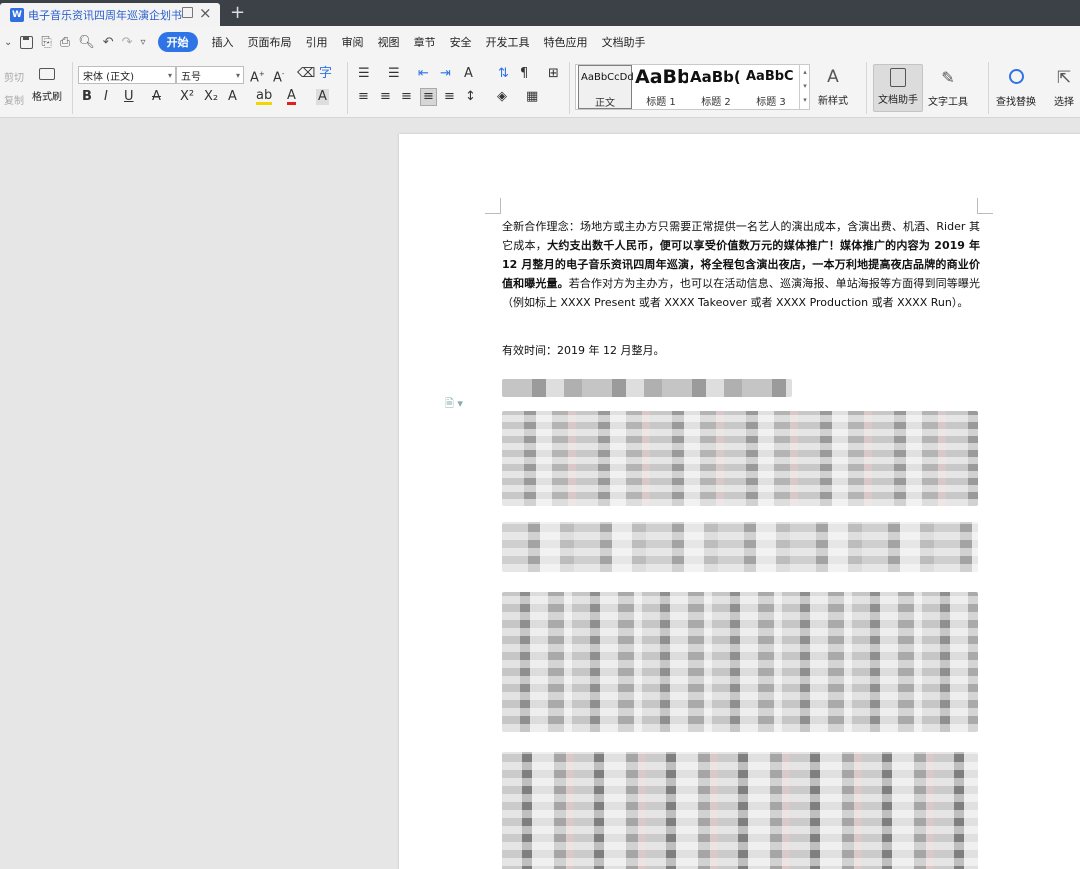  What do you see at coordinates (156, 97) in the screenshot?
I see `strikethrough-icon: A` at bounding box center [156, 97].